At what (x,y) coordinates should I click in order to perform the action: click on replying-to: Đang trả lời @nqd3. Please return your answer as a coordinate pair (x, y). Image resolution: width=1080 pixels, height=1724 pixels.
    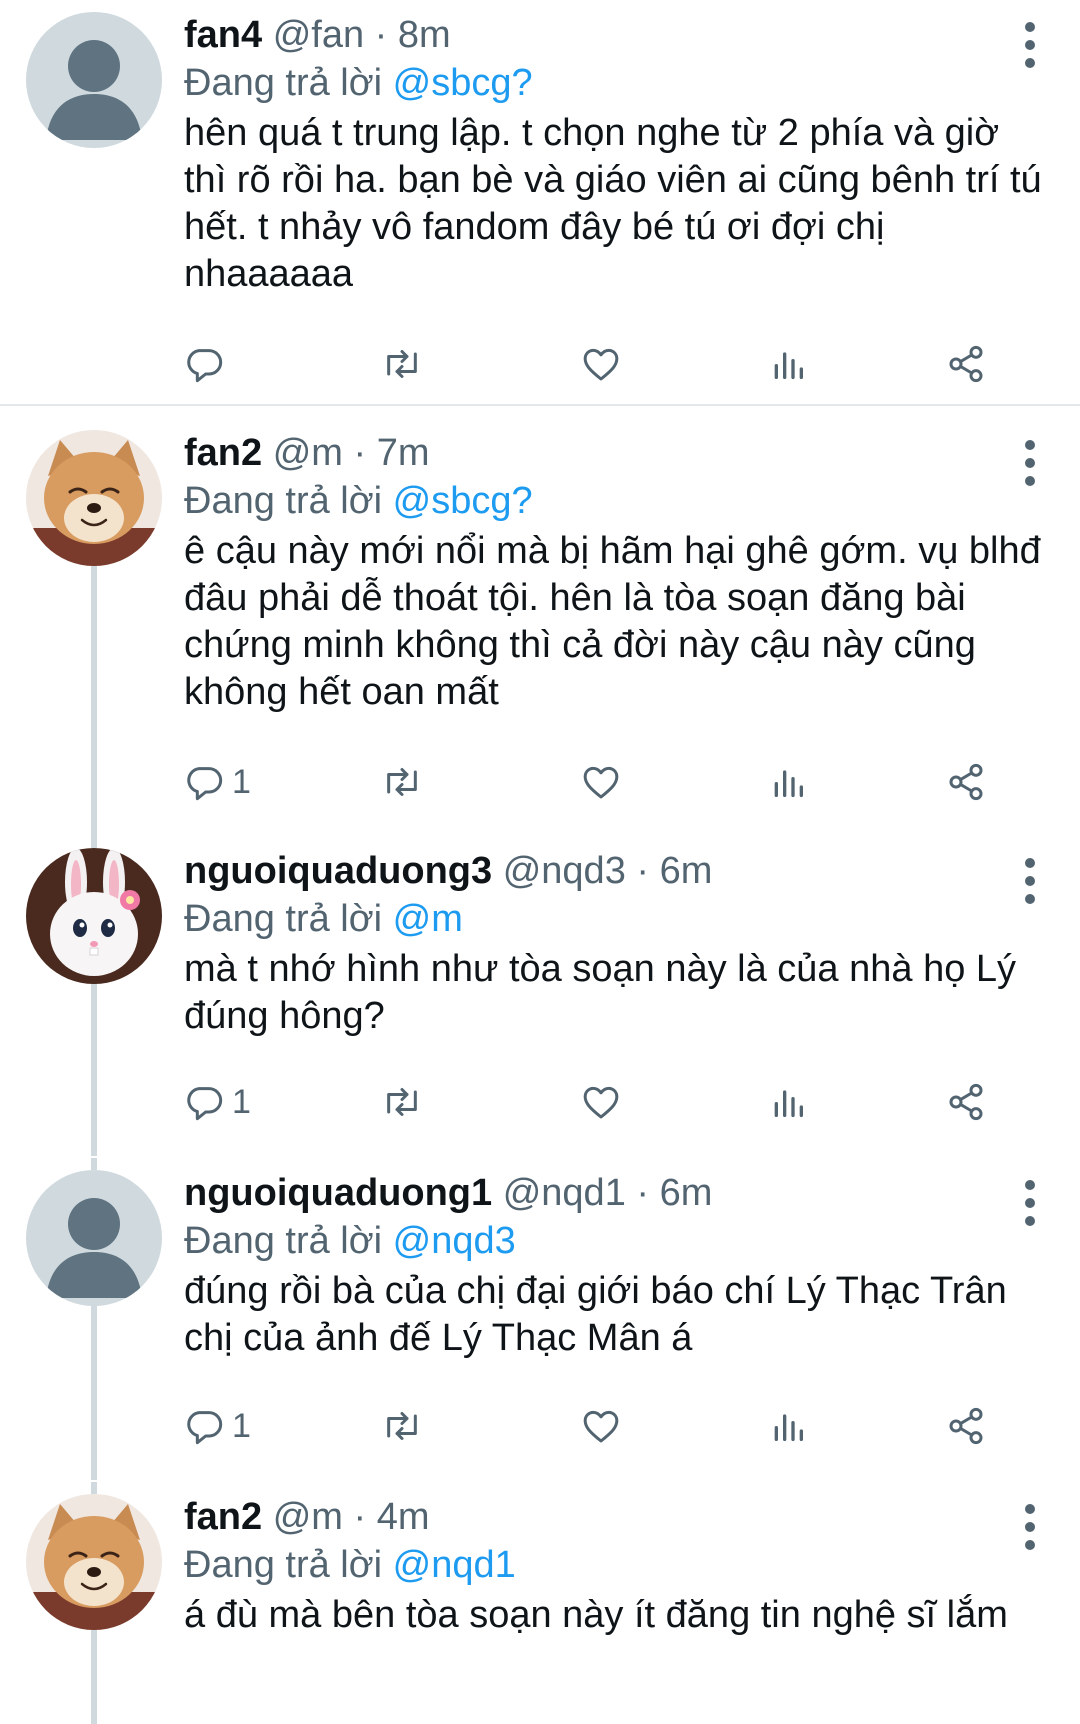
    Looking at the image, I should click on (350, 1241).